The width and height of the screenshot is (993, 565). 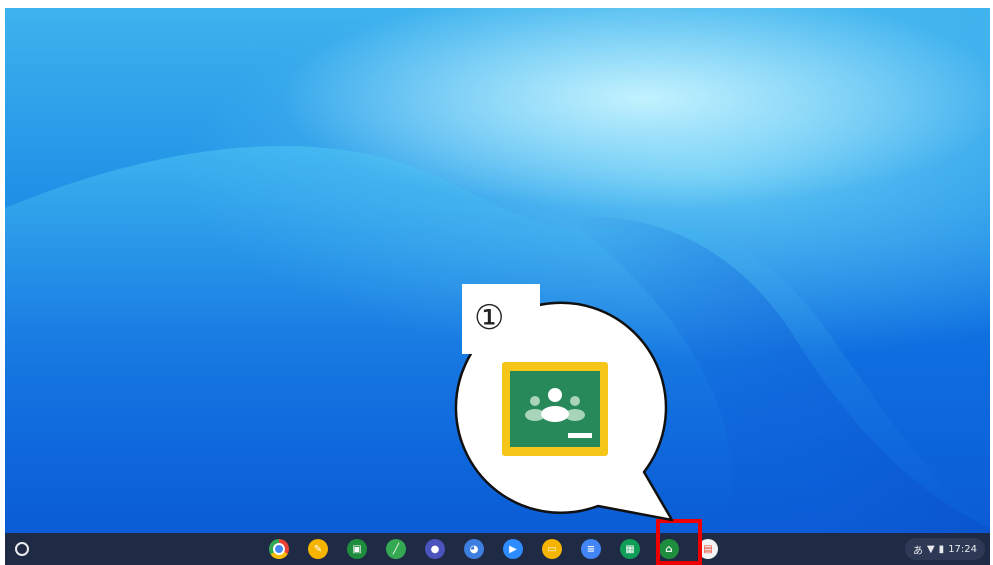 What do you see at coordinates (489, 318) in the screenshot?
I see `step-number: ①` at bounding box center [489, 318].